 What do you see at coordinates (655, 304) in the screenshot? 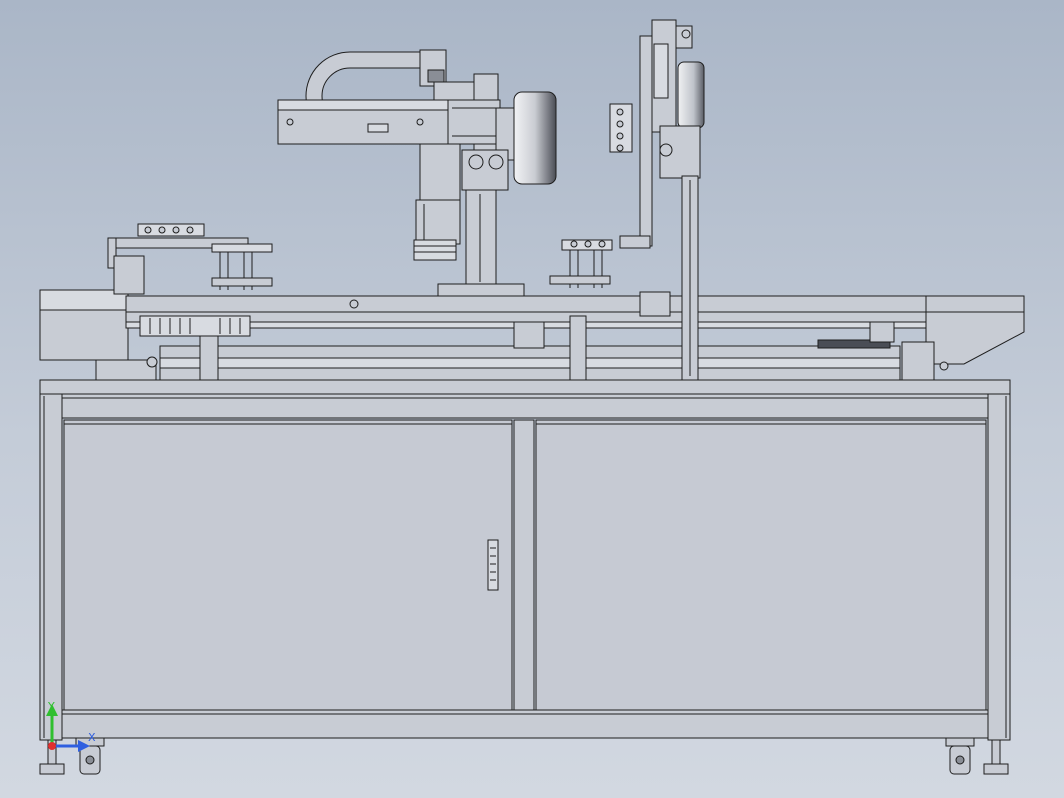
I see `sensor-block` at bounding box center [655, 304].